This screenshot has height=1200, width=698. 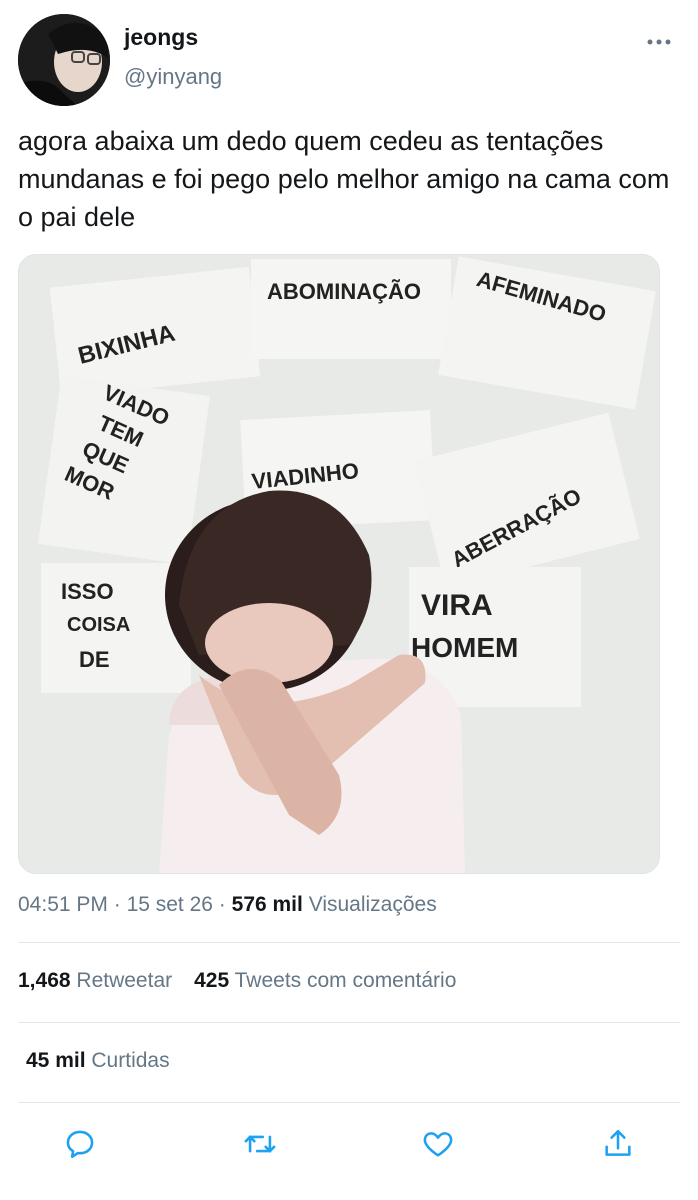 I want to click on svg-text: ISSO, so click(x=87, y=591).